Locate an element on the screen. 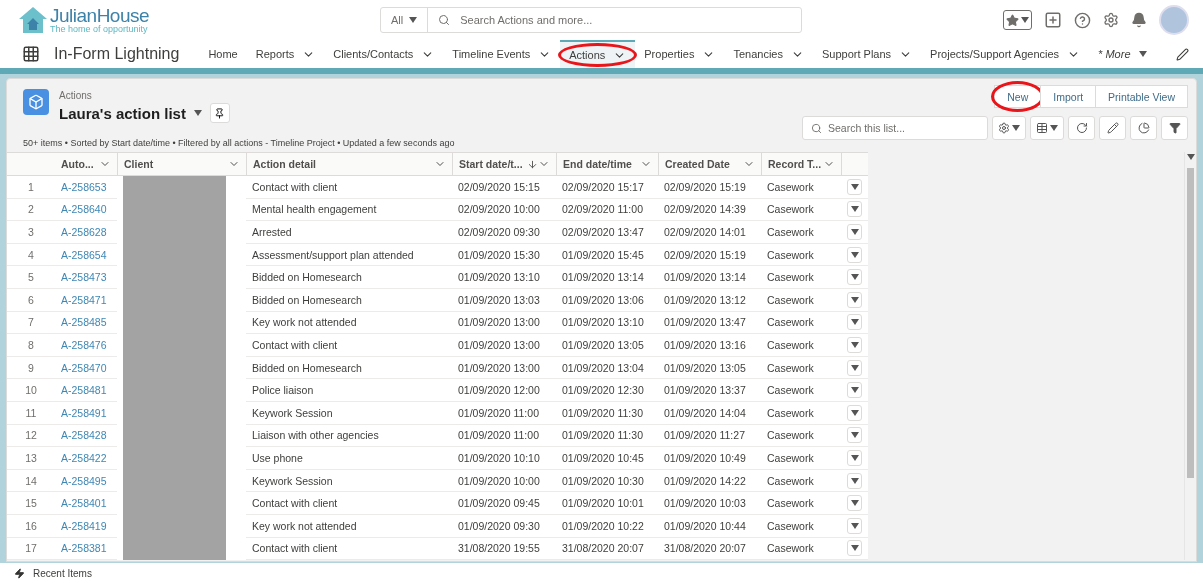 Image resolution: width=1203 pixels, height=583 pixels. record-link: A-258419 is located at coordinates (84, 525).